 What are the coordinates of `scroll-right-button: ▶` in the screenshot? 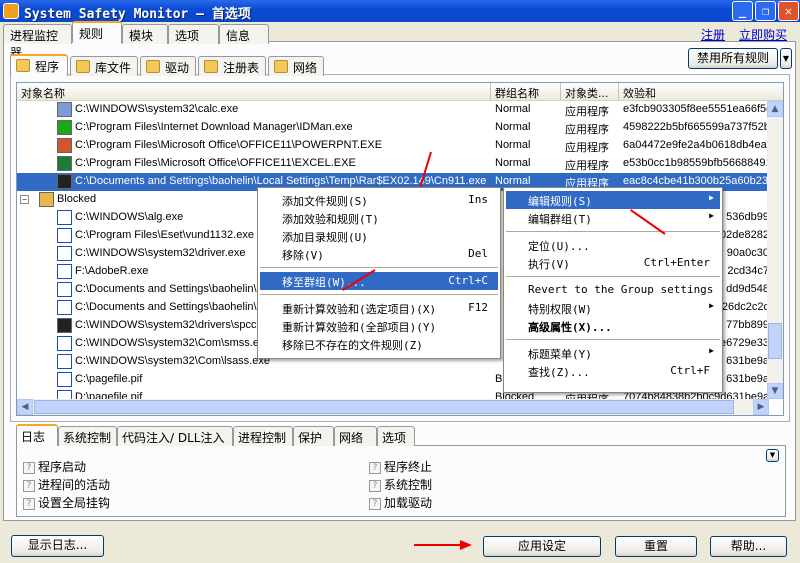 It's located at (761, 407).